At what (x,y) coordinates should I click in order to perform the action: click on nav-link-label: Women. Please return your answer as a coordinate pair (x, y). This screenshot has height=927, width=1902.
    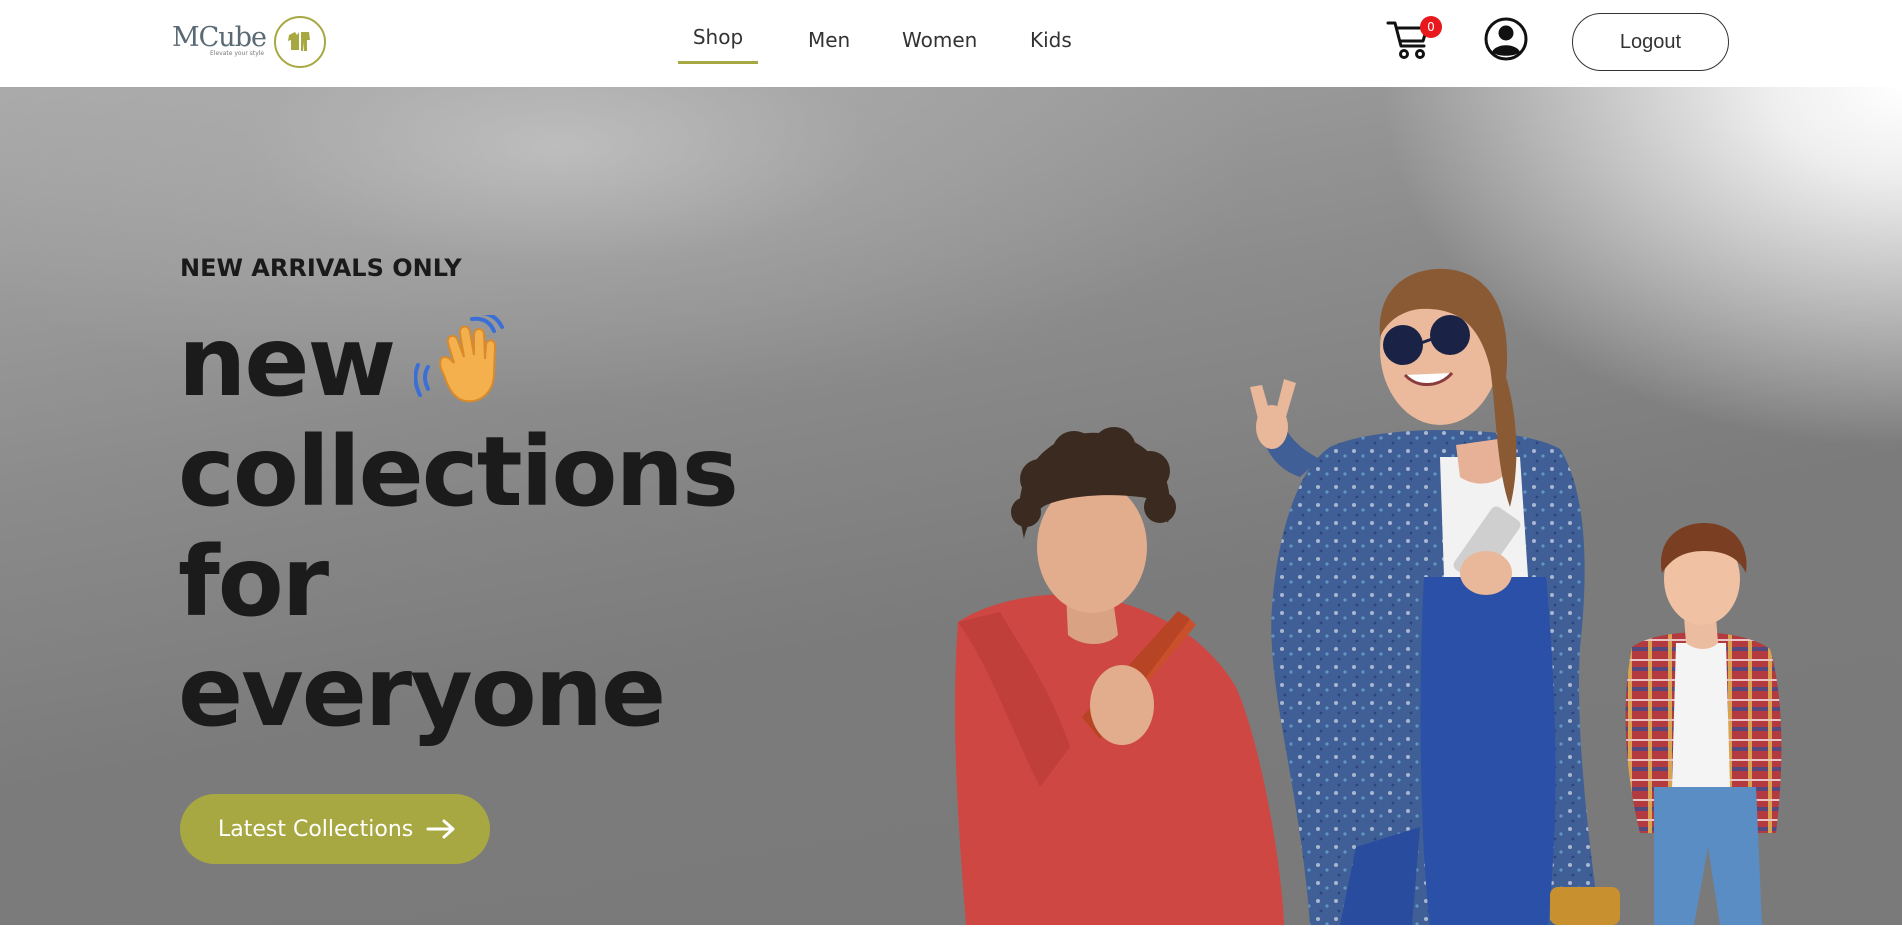
    Looking at the image, I should click on (940, 40).